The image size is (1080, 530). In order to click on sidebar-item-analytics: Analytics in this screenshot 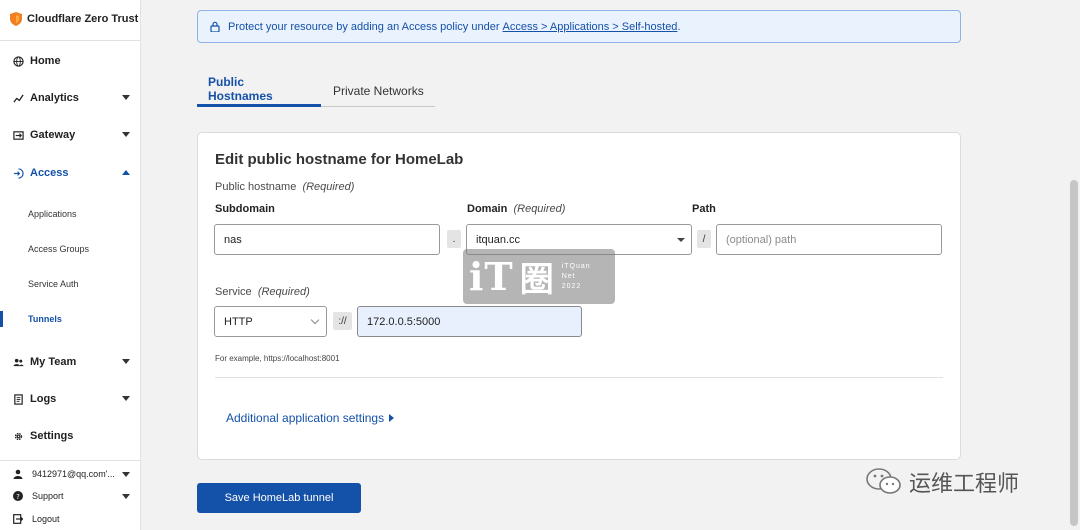, I will do `click(70, 98)`.